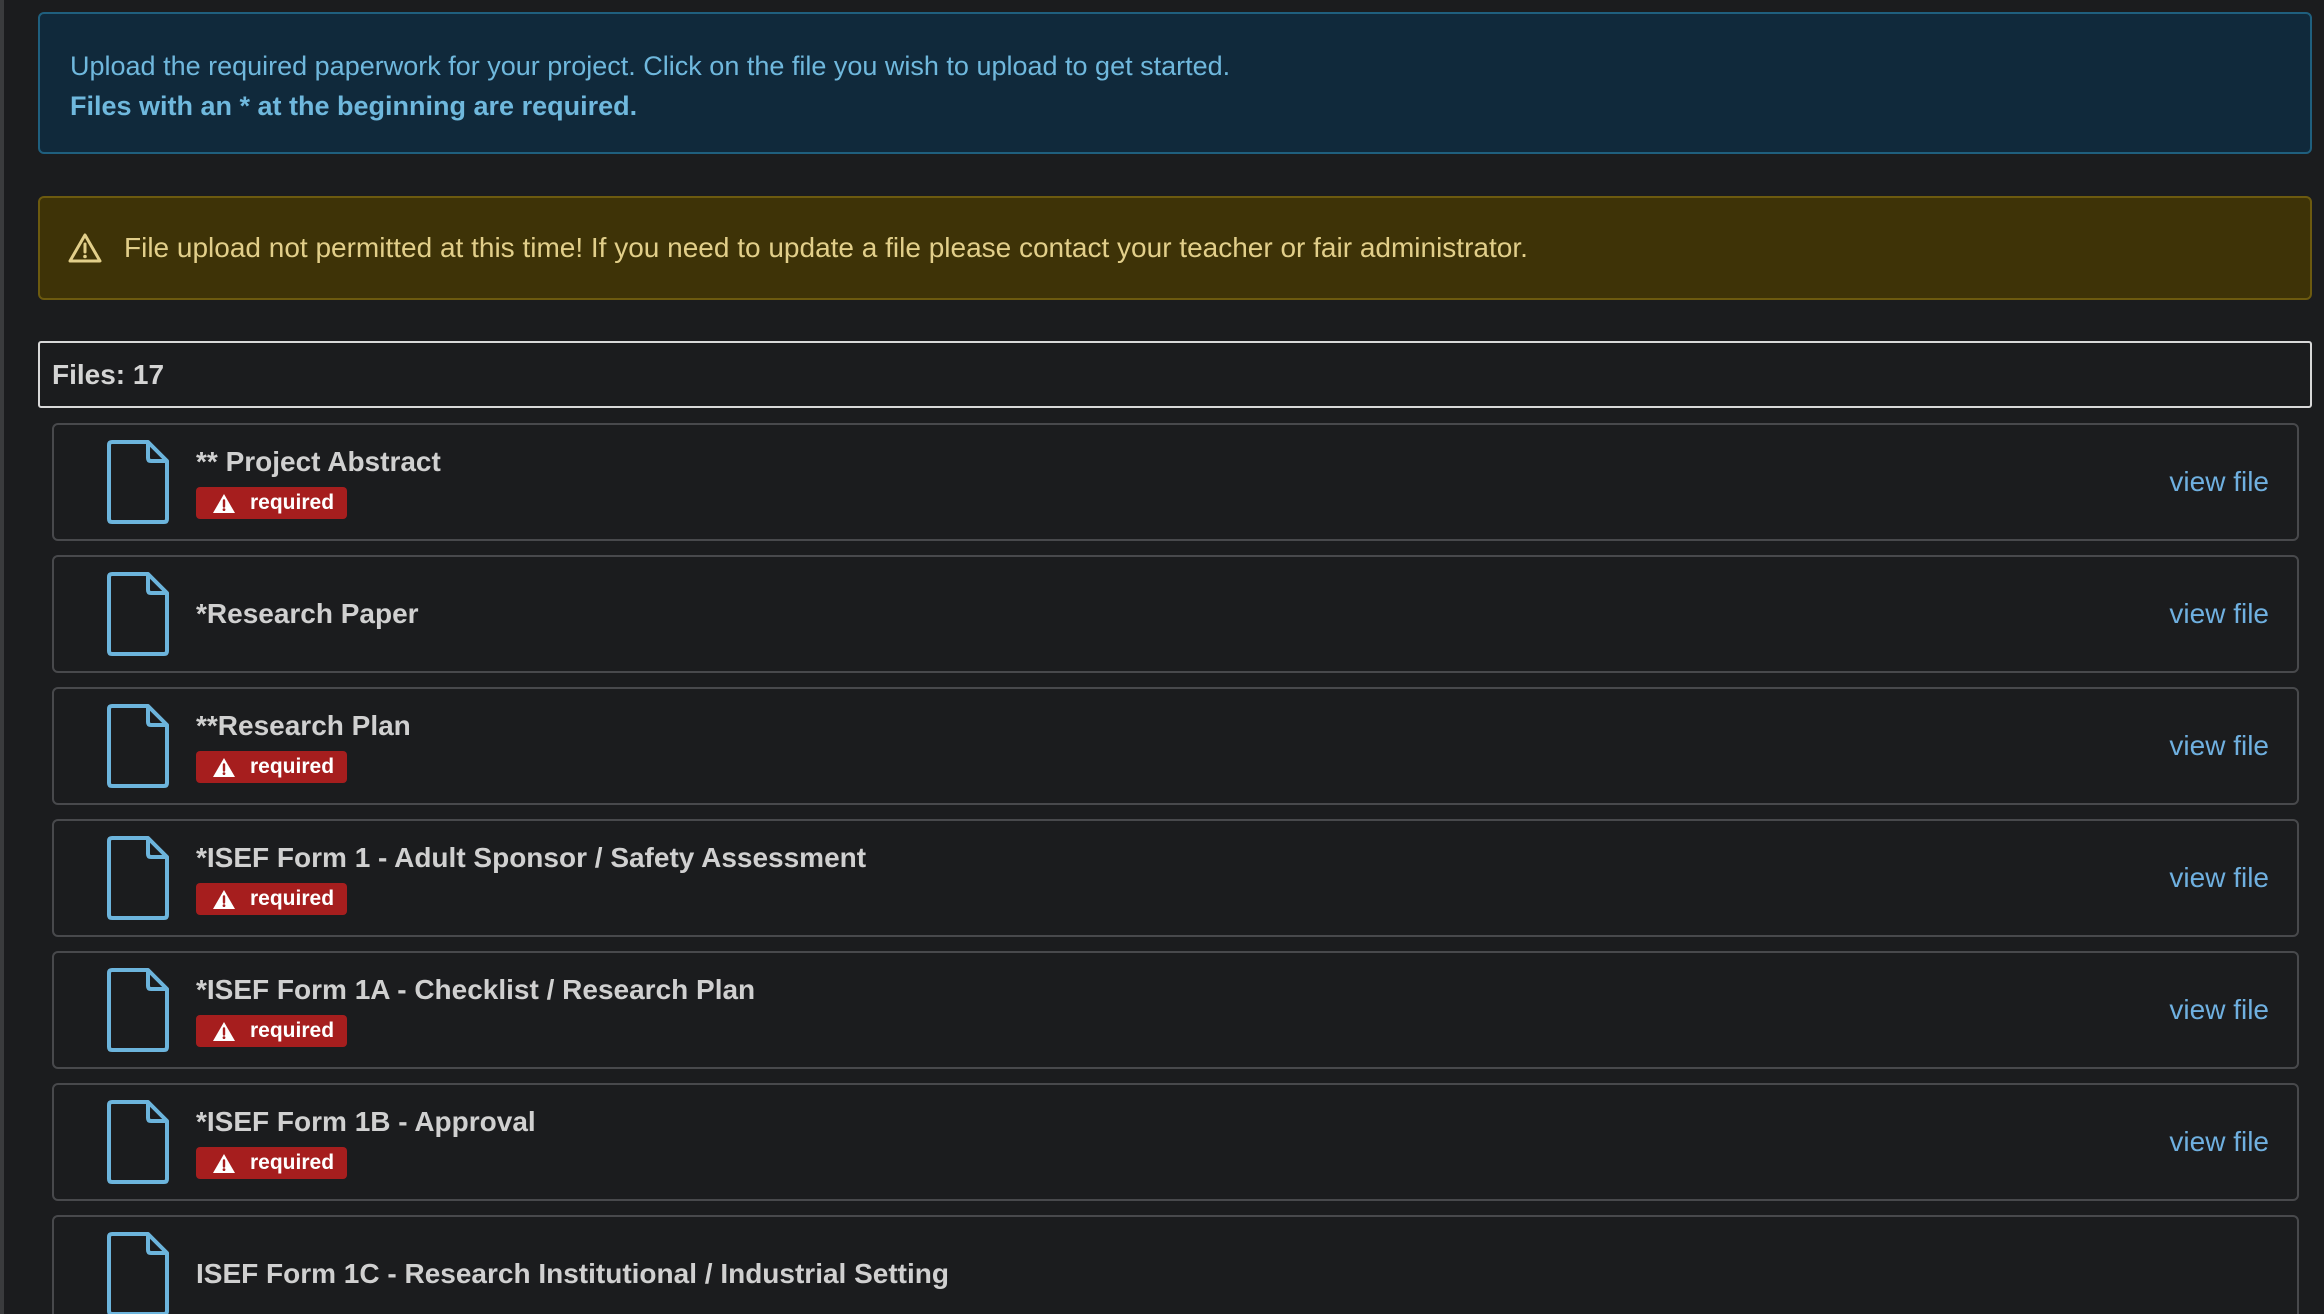 This screenshot has height=1314, width=2324. I want to click on file-name: ** Project Abstract, so click(318, 461).